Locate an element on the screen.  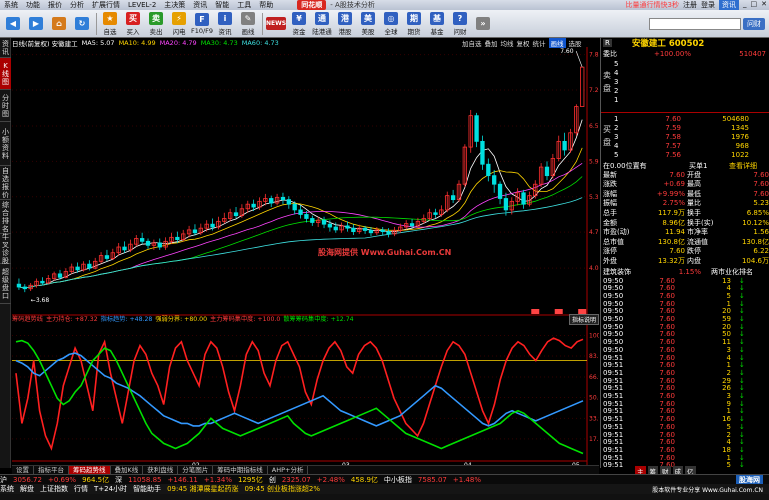
toolbar-button-fund: ¥ 资金 is located at coordinates (299, 24).